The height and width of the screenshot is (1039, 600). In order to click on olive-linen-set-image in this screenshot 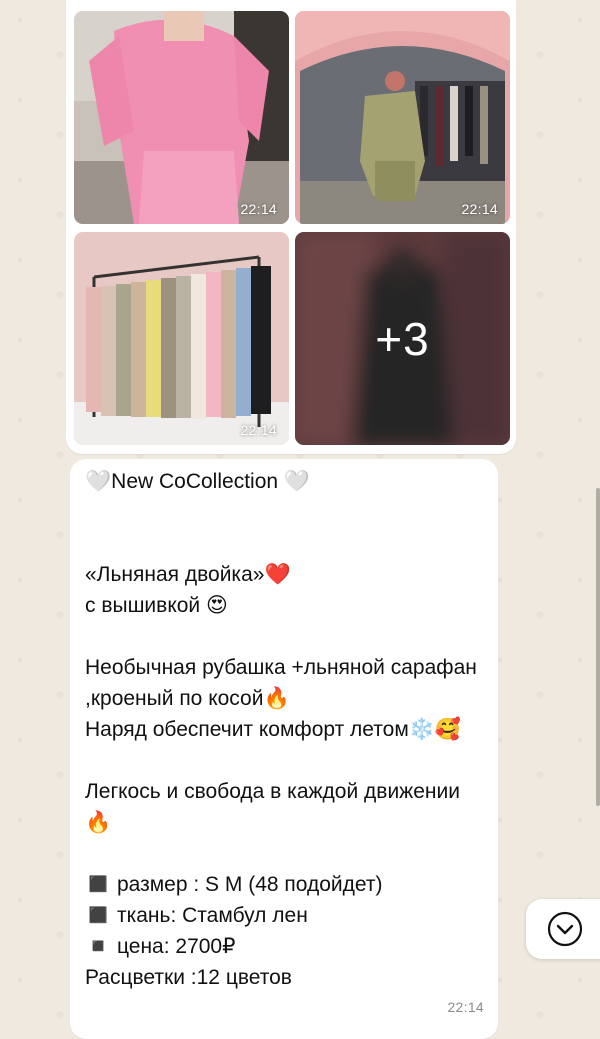, I will do `click(402, 117)`.